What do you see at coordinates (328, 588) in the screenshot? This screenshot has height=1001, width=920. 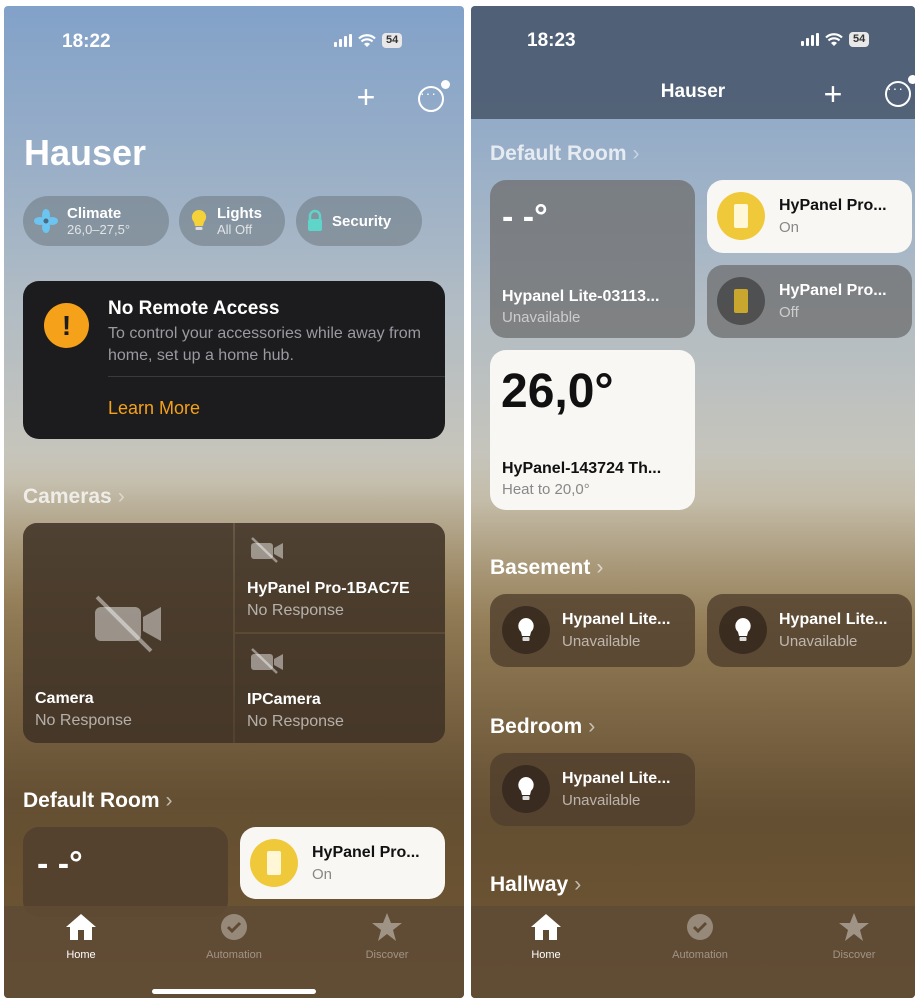 I see `camera-name: HyPanel Pro-1BAC7E` at bounding box center [328, 588].